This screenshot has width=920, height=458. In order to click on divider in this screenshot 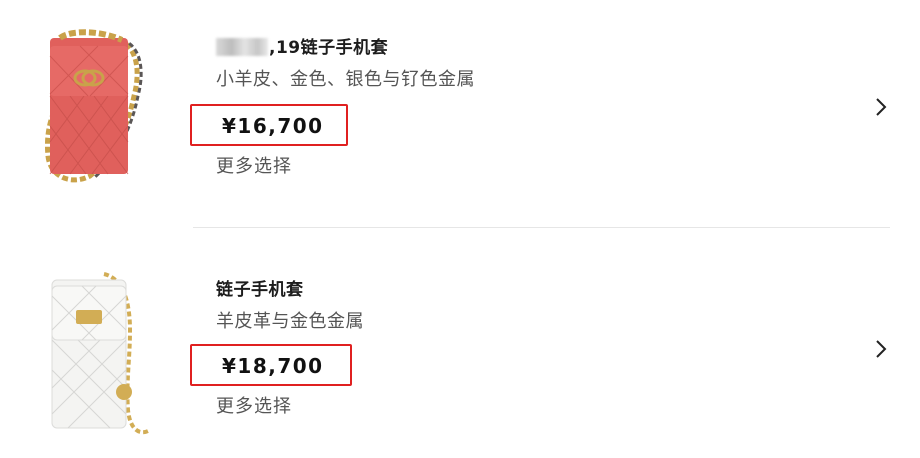, I will do `click(541, 227)`.